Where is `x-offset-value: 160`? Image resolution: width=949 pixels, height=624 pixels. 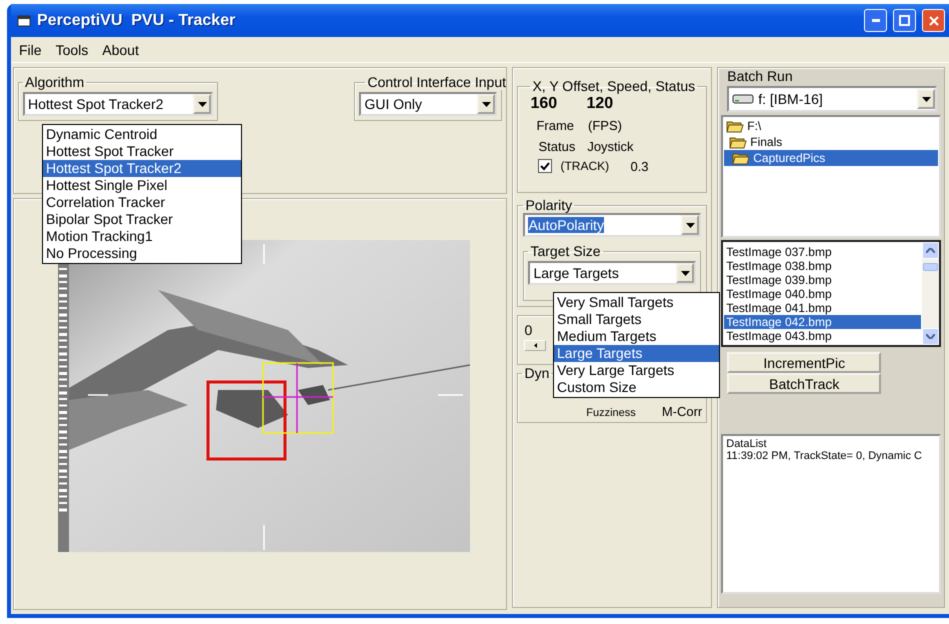
x-offset-value: 160 is located at coordinates (544, 104).